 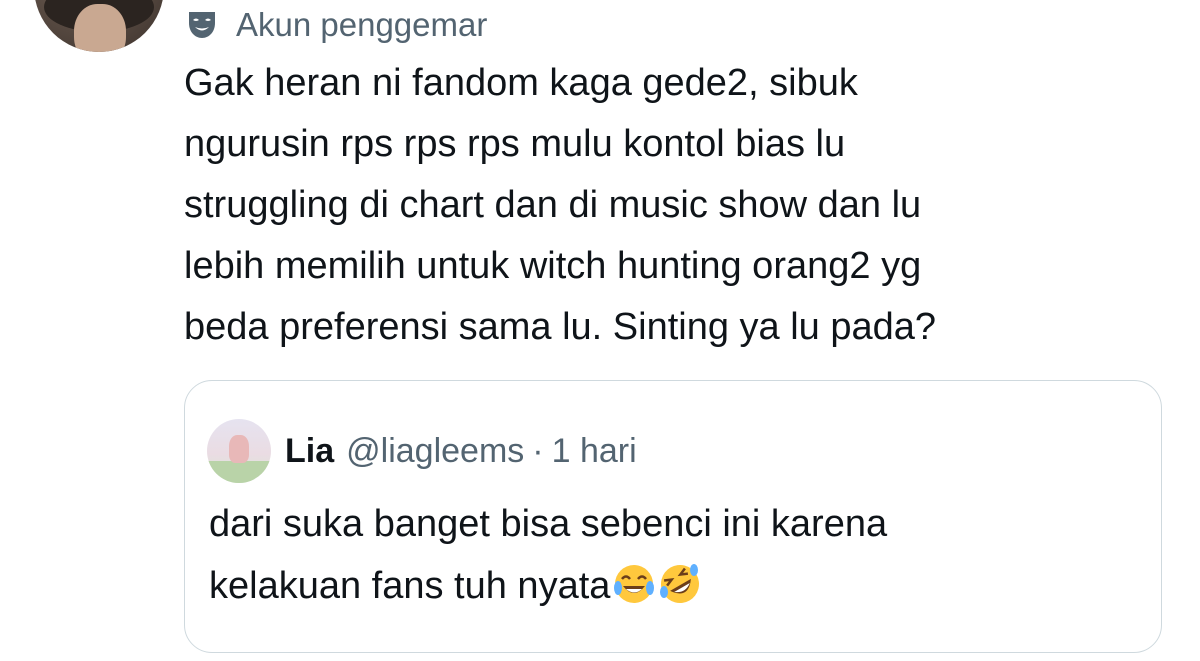 I want to click on quoted-user-handle: @liagleems, so click(x=435, y=451).